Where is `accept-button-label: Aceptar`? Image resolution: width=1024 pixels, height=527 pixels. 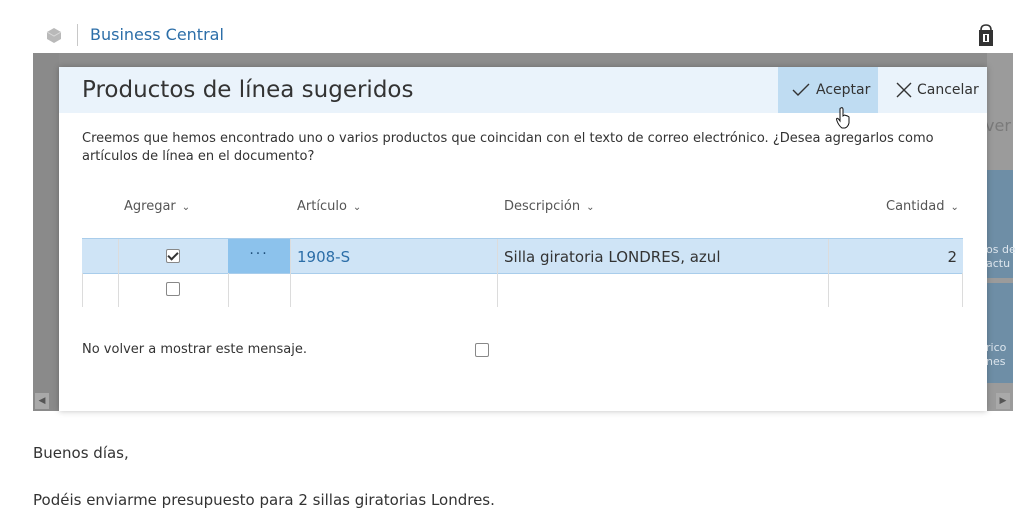
accept-button-label: Aceptar is located at coordinates (843, 90).